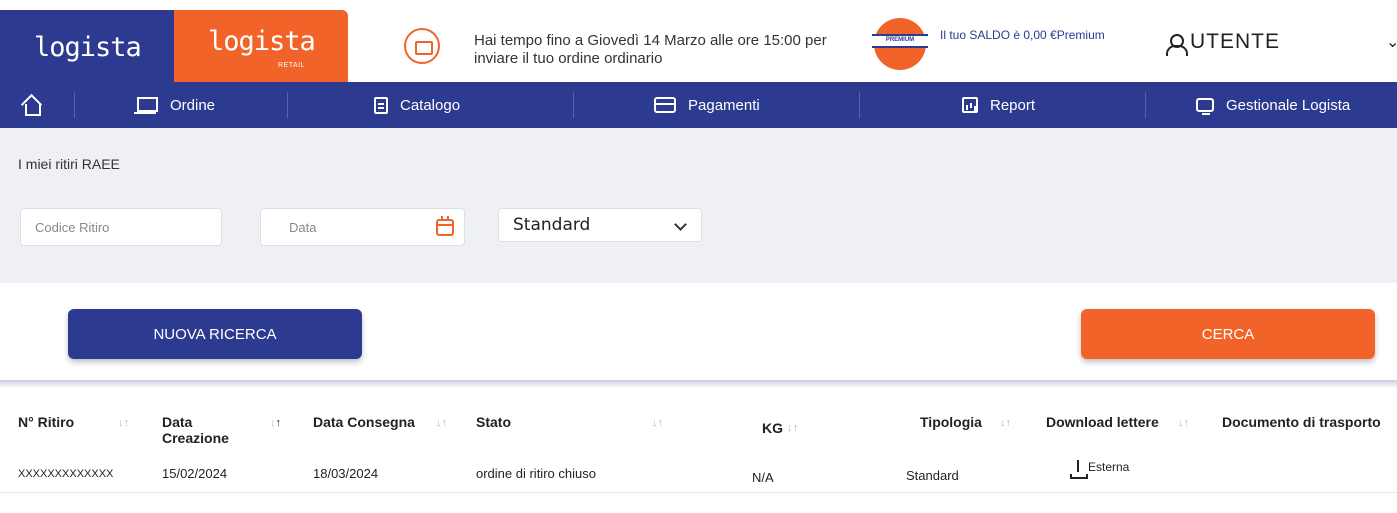 The width and height of the screenshot is (1397, 513). Describe the element at coordinates (900, 40) in the screenshot. I see `premium-label: PREMIUM` at that location.